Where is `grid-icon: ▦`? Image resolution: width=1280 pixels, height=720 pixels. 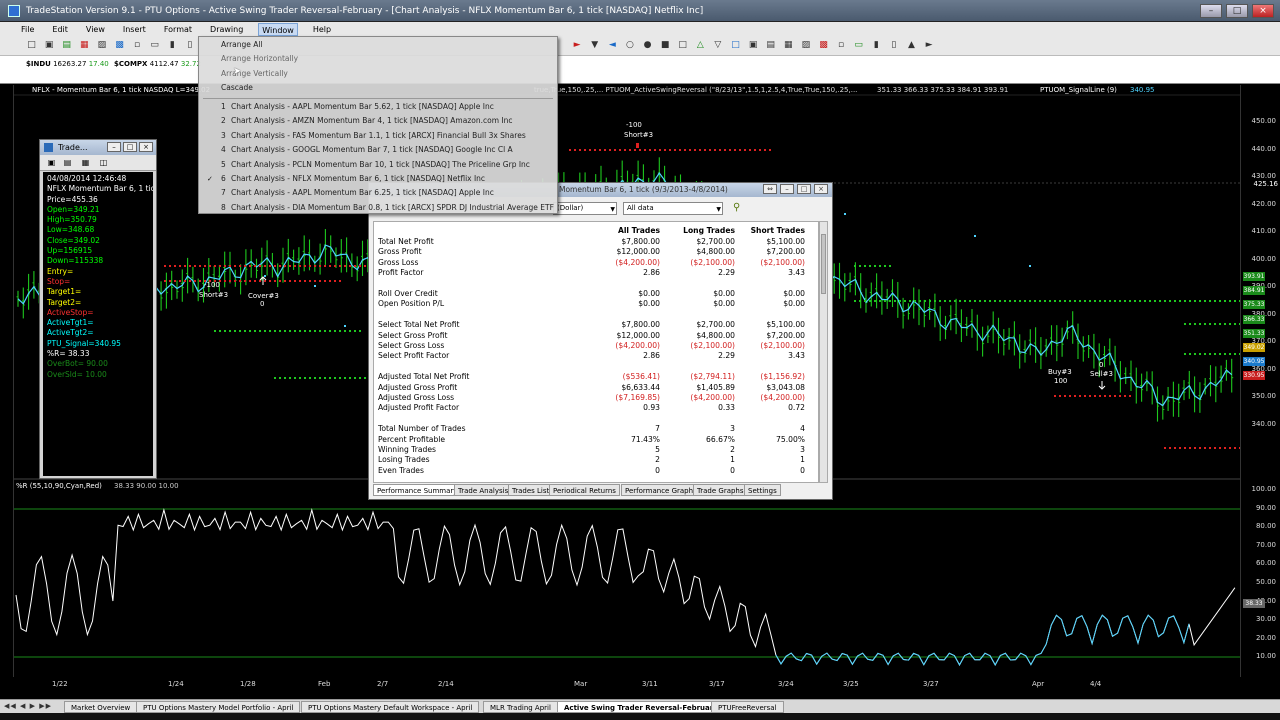
grid-icon: ▦ is located at coordinates (85, 162).